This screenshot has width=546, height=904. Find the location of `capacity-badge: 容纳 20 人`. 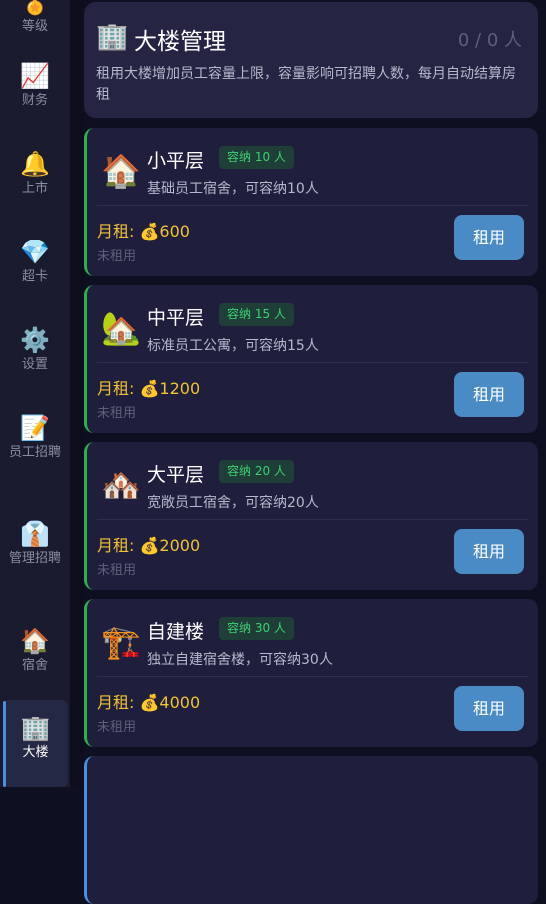

capacity-badge: 容纳 20 人 is located at coordinates (256, 471).